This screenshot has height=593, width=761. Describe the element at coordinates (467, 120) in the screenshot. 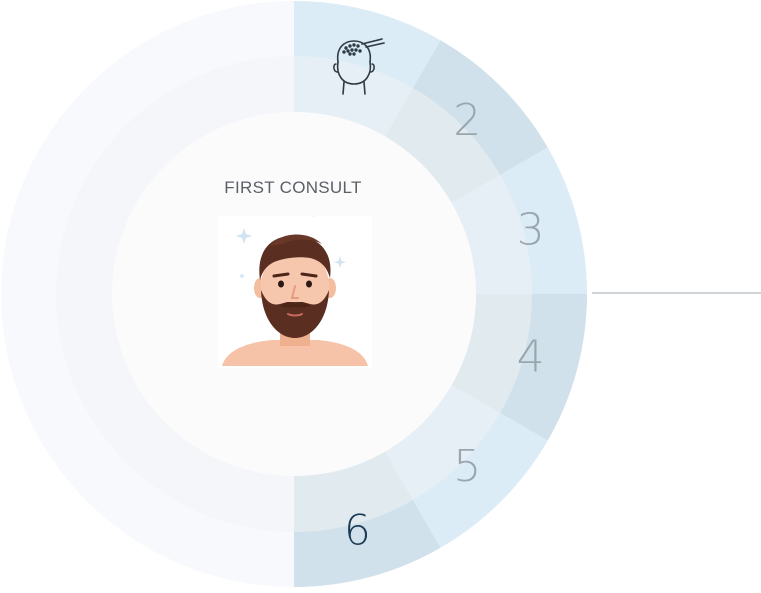

I see `step-label-2: 2` at that location.